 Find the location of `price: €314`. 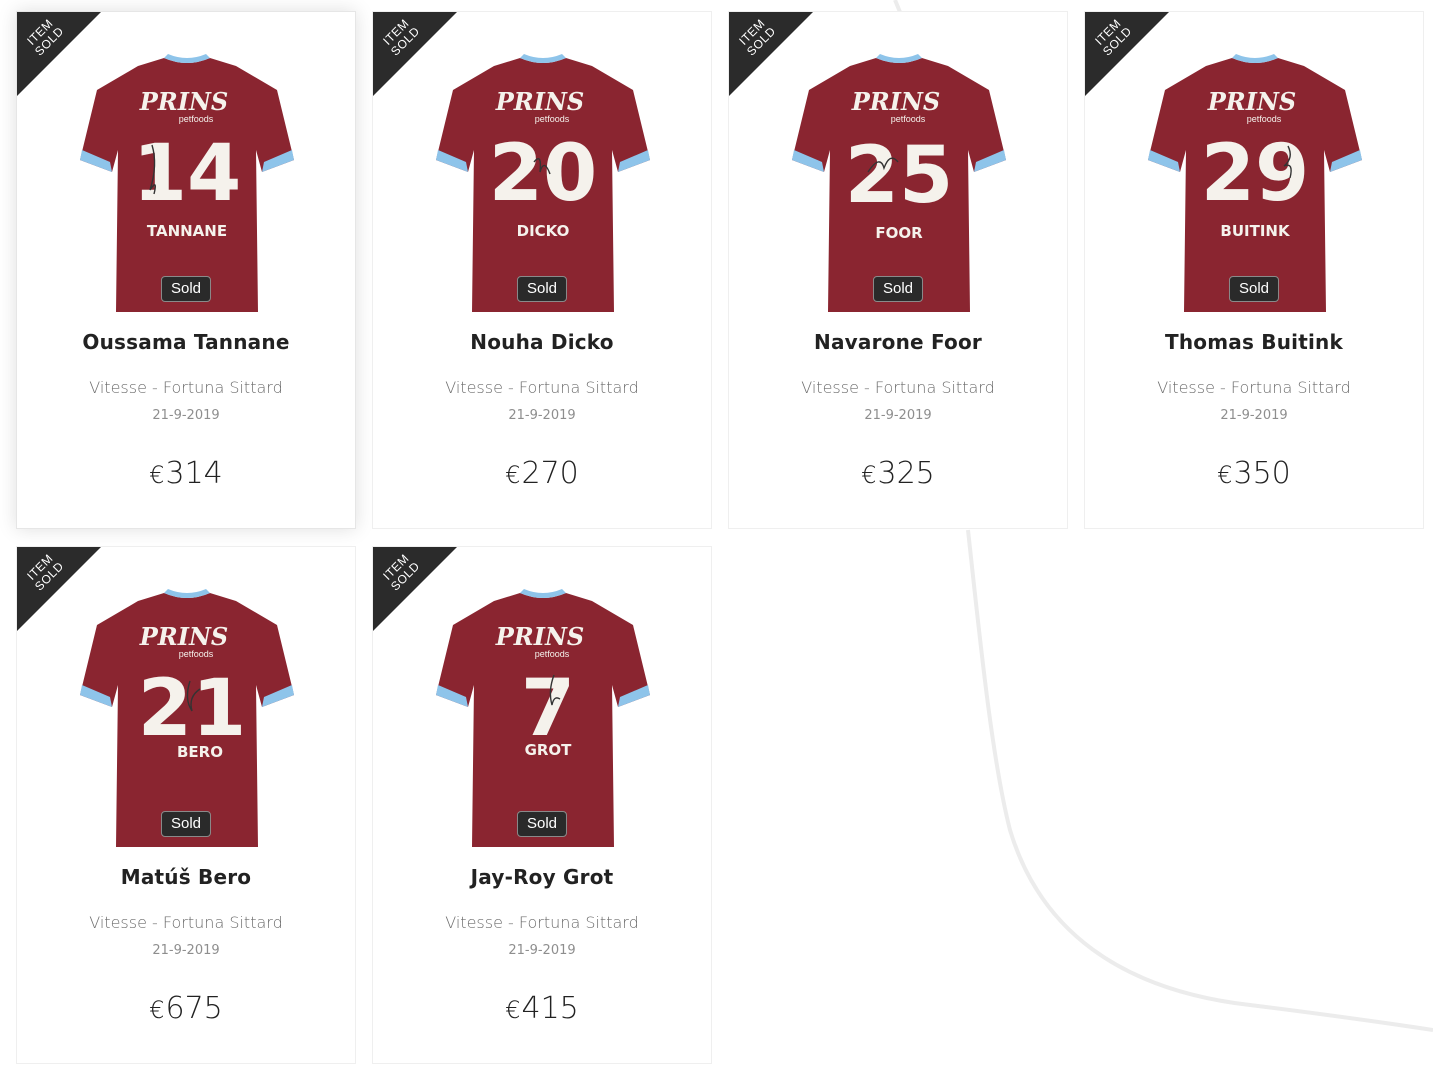

price: €314 is located at coordinates (186, 473).